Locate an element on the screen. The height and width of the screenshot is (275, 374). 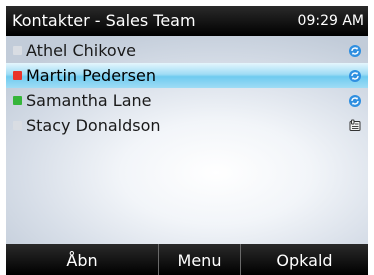
contact-name: Athel Chikove is located at coordinates (81, 50).